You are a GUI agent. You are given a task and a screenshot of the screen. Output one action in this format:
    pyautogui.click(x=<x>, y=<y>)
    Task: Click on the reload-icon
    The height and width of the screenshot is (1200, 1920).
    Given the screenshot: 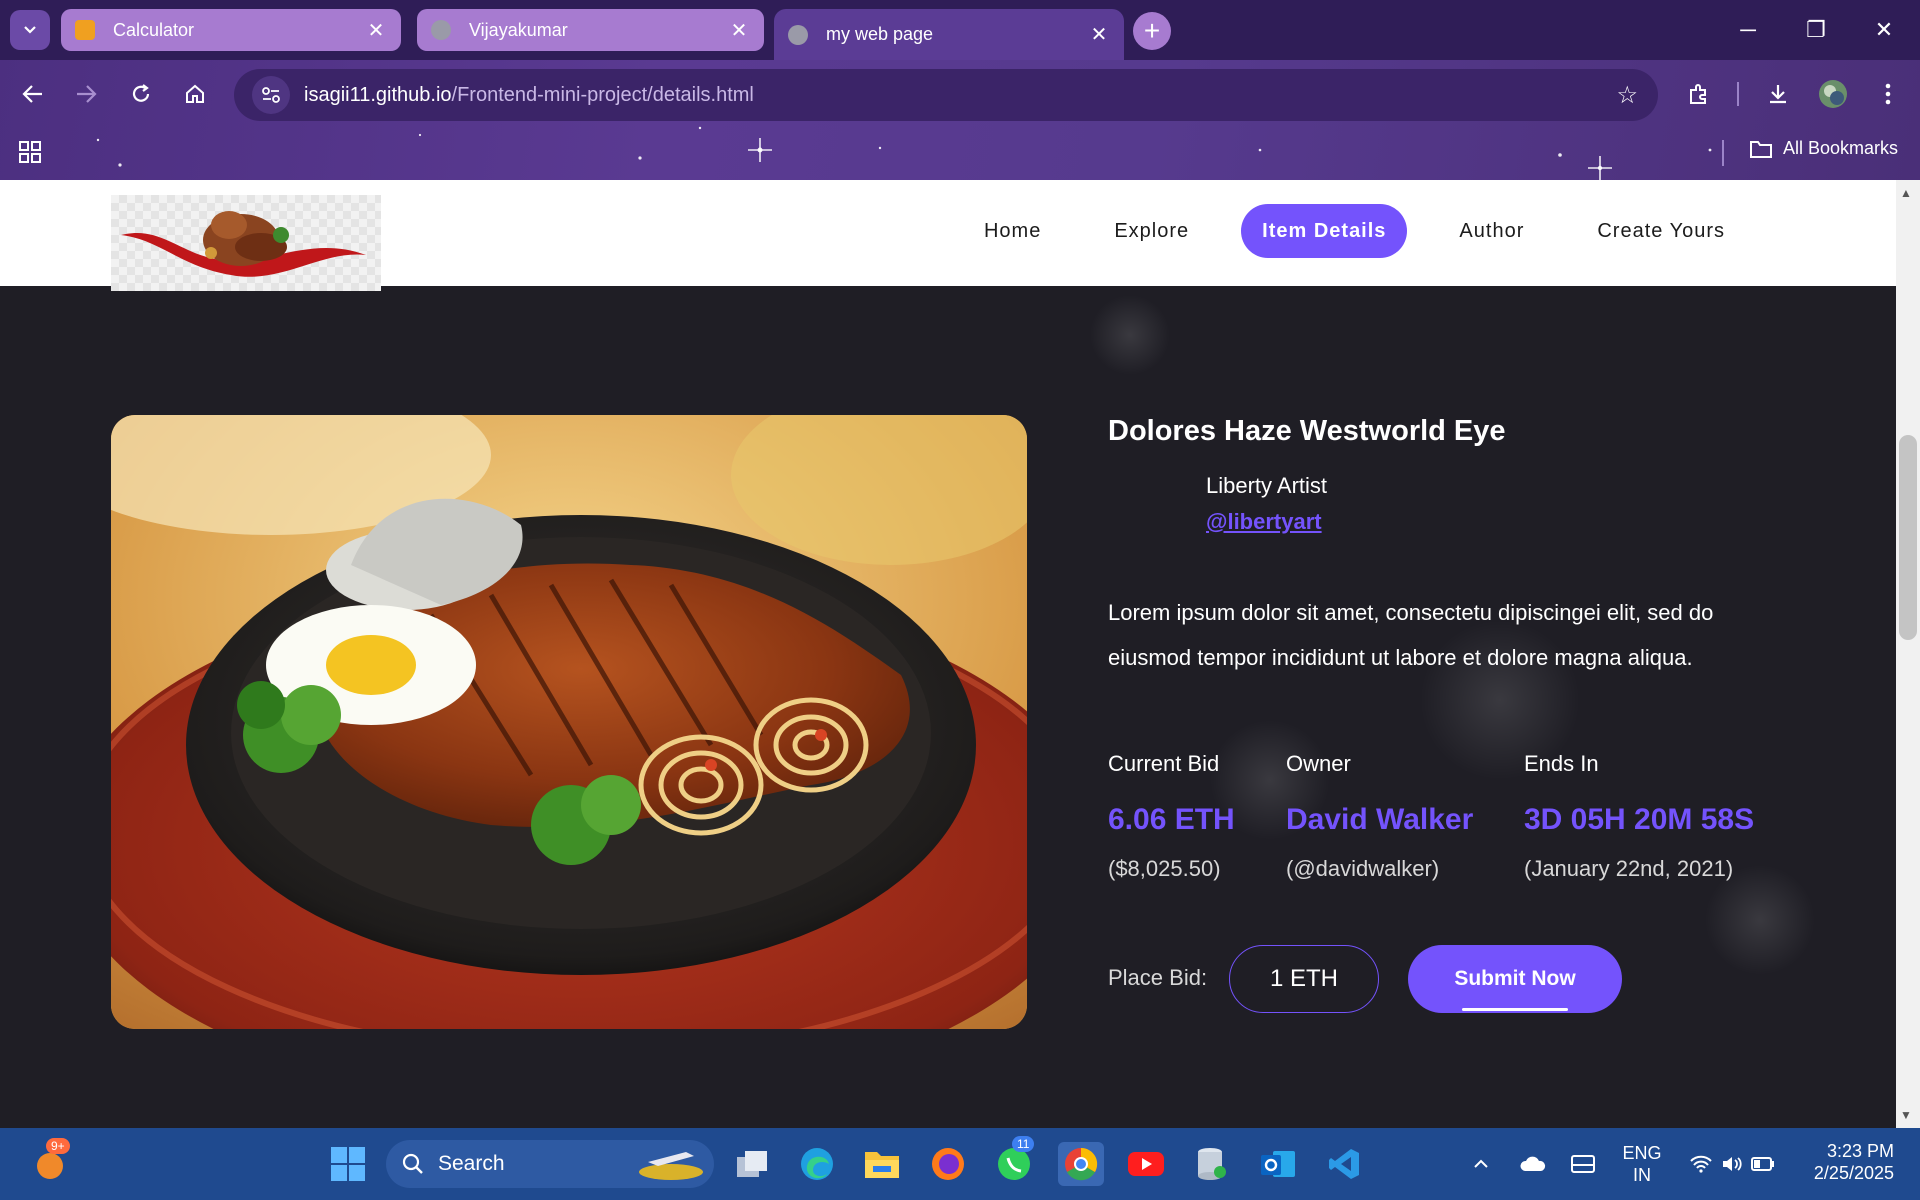 What is the action you would take?
    pyautogui.click(x=141, y=93)
    